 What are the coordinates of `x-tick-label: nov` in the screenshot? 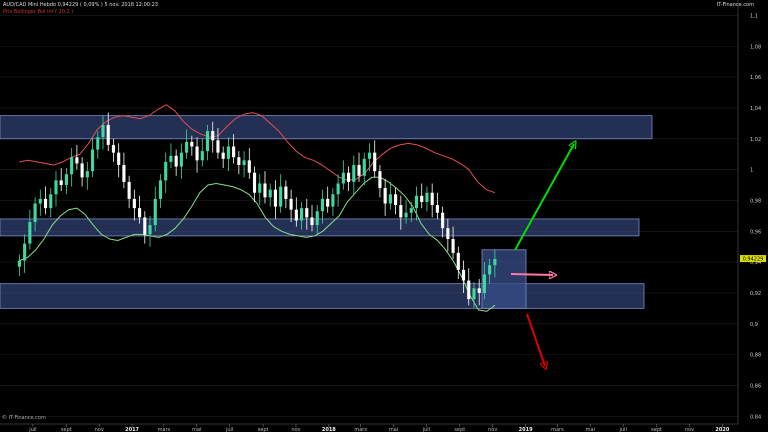 It's located at (99, 429).